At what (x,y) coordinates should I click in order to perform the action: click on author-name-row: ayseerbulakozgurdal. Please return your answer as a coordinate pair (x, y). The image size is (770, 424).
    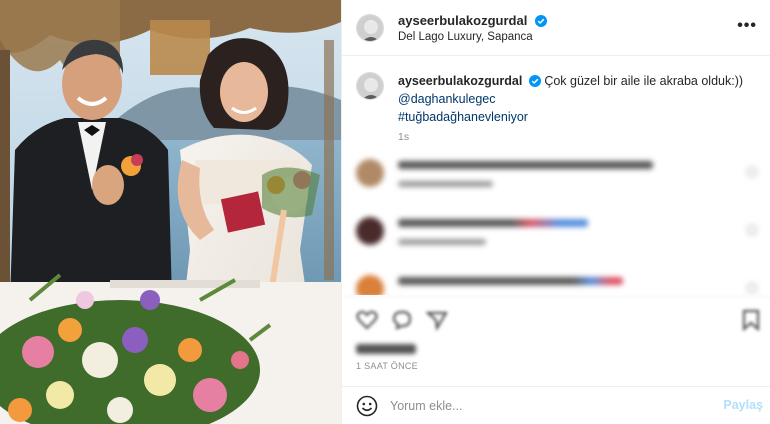
    Looking at the image, I should click on (472, 21).